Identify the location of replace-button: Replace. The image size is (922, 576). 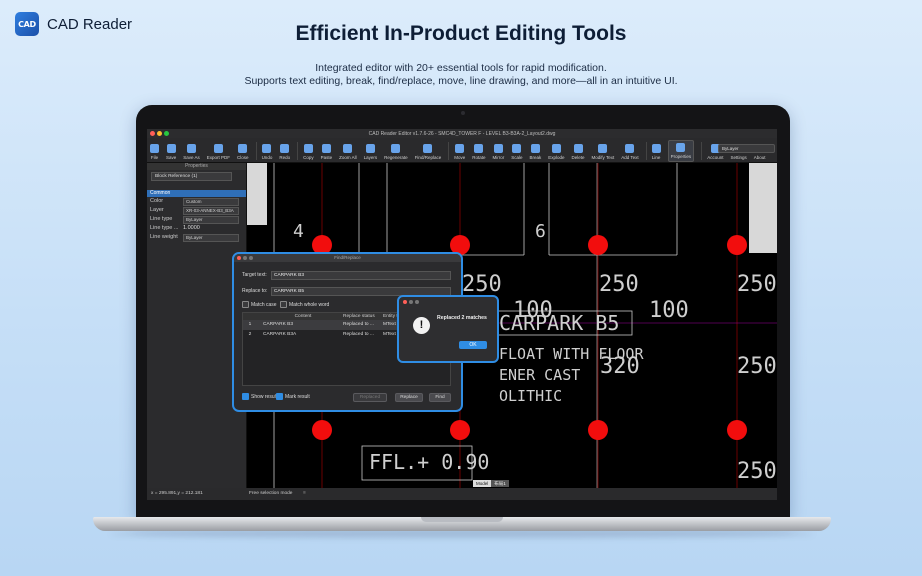
(409, 397).